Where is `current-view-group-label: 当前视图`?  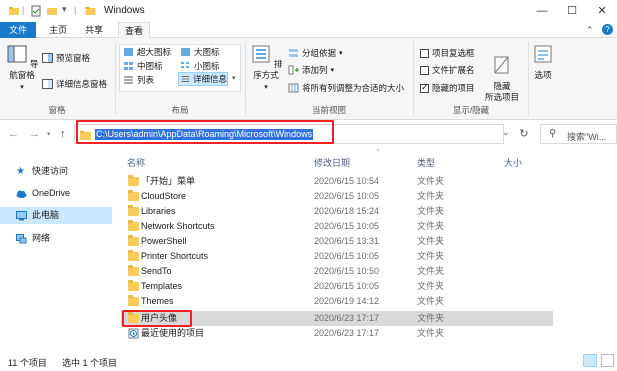 current-view-group-label: 当前视图 is located at coordinates (328, 110).